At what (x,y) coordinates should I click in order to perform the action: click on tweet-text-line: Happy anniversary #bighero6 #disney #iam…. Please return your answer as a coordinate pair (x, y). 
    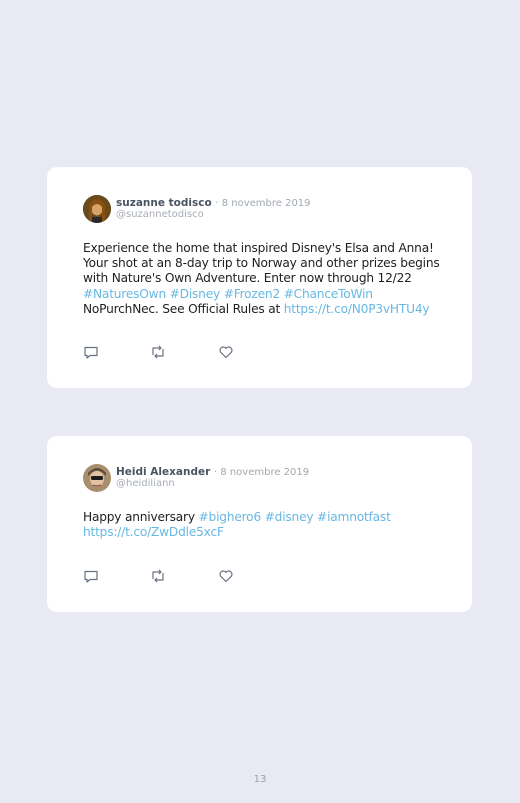
    Looking at the image, I should click on (270, 517).